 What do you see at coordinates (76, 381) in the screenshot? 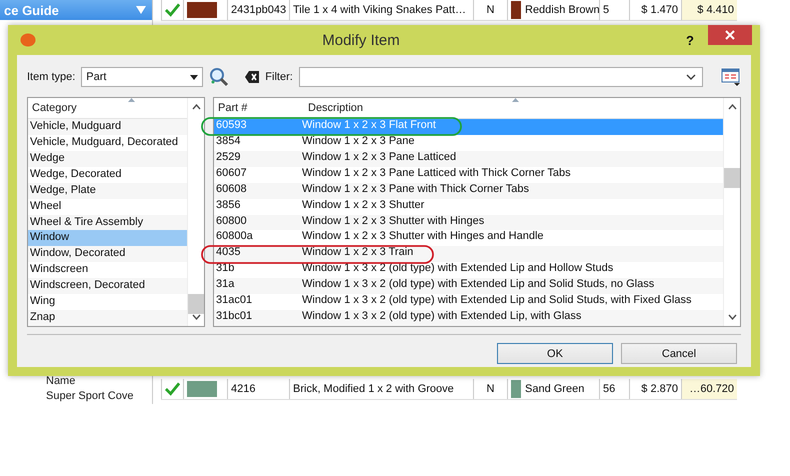
I see `sidebar-item: Name` at bounding box center [76, 381].